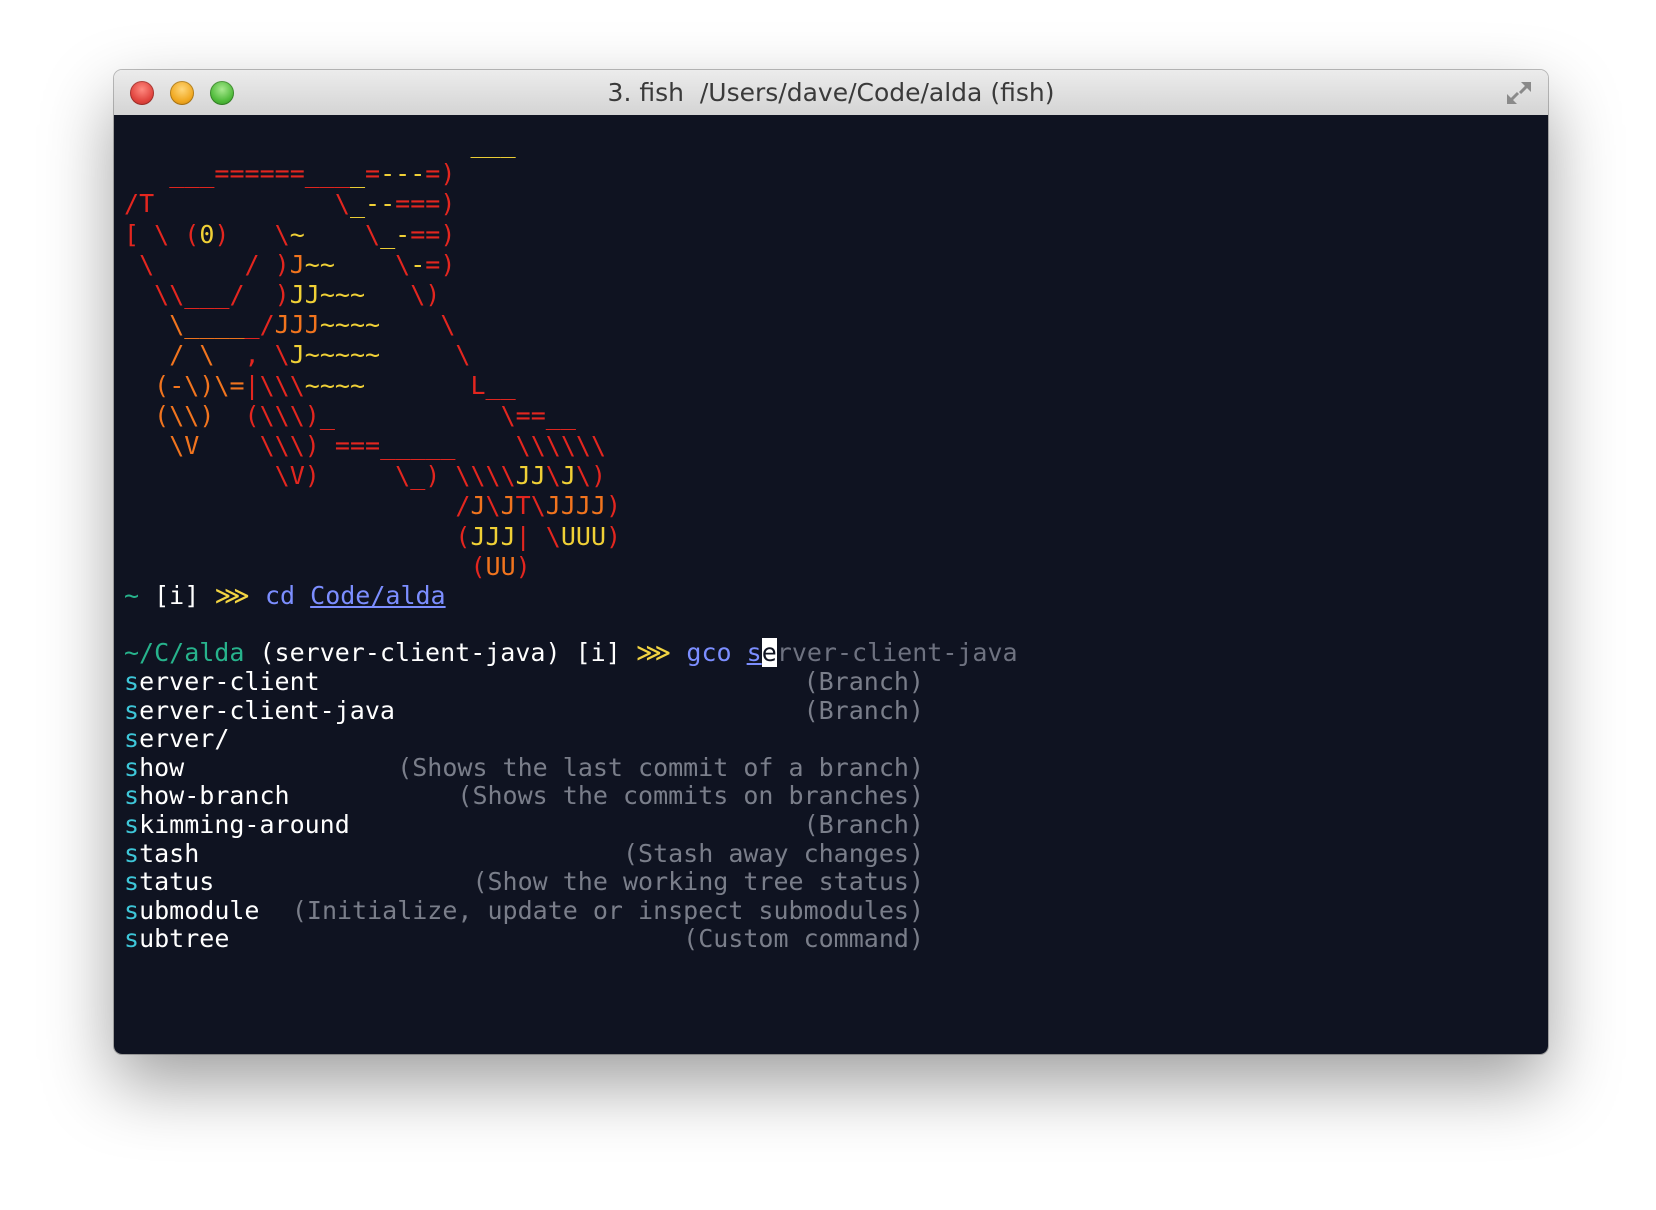  What do you see at coordinates (169, 853) in the screenshot?
I see `completion-name-rest: tash` at bounding box center [169, 853].